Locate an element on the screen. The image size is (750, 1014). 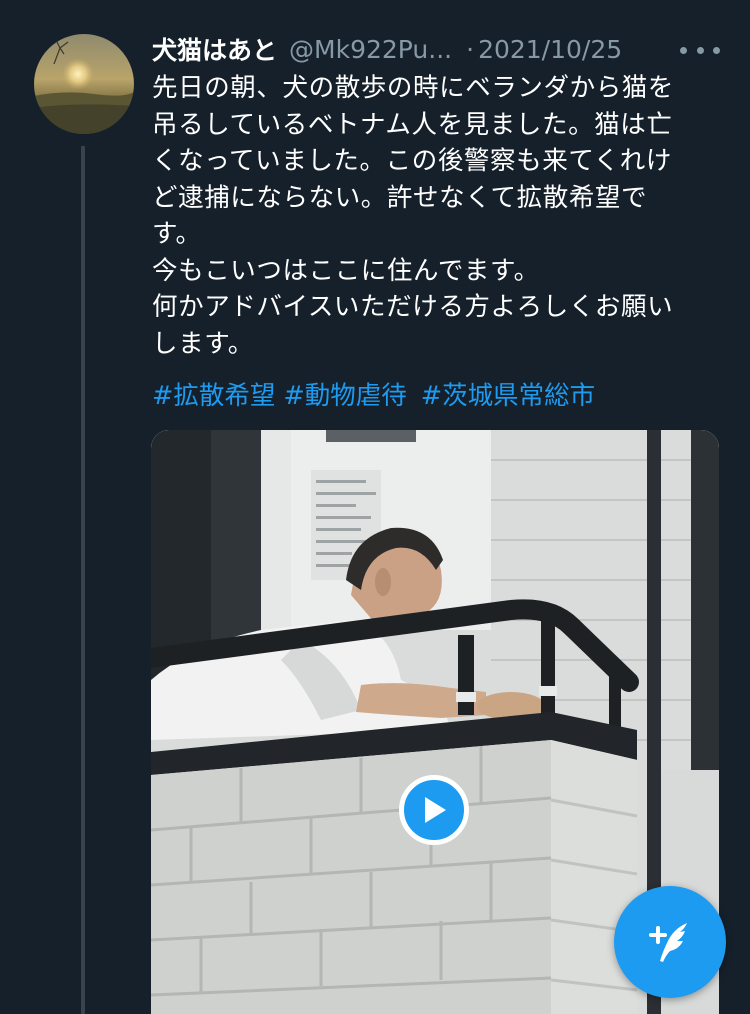
hashtag-link: #動物虐待 is located at coordinates (344, 396).